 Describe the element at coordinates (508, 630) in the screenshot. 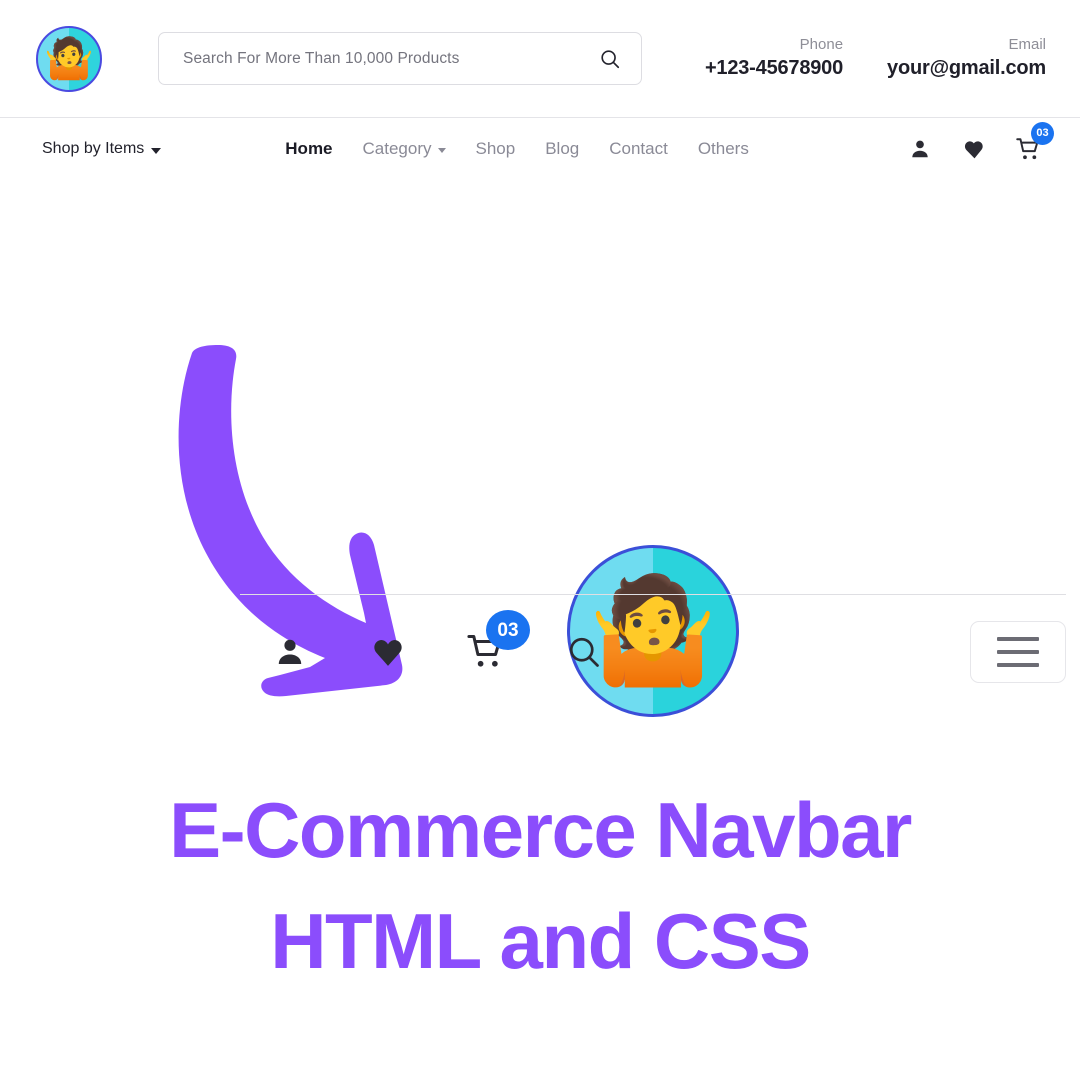

I see `mobile-cart-count-badge: 03` at that location.